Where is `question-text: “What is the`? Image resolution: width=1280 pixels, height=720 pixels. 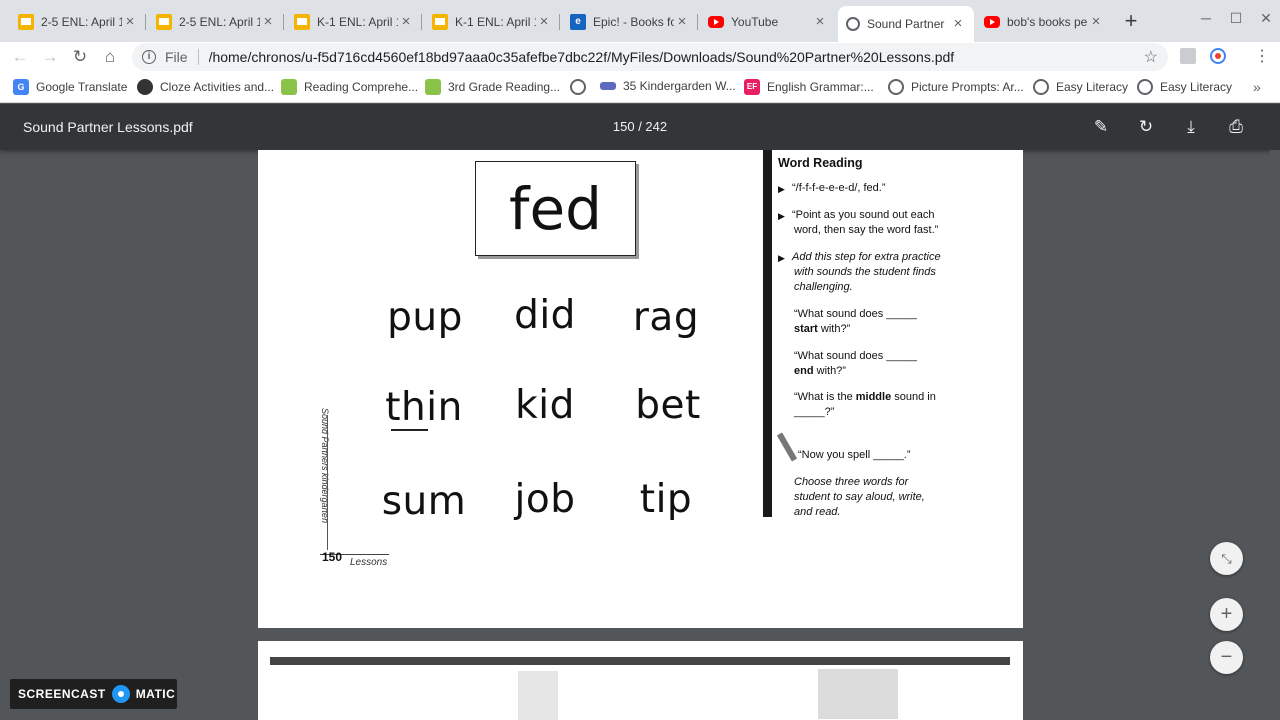
question-text: “What is the is located at coordinates (825, 397).